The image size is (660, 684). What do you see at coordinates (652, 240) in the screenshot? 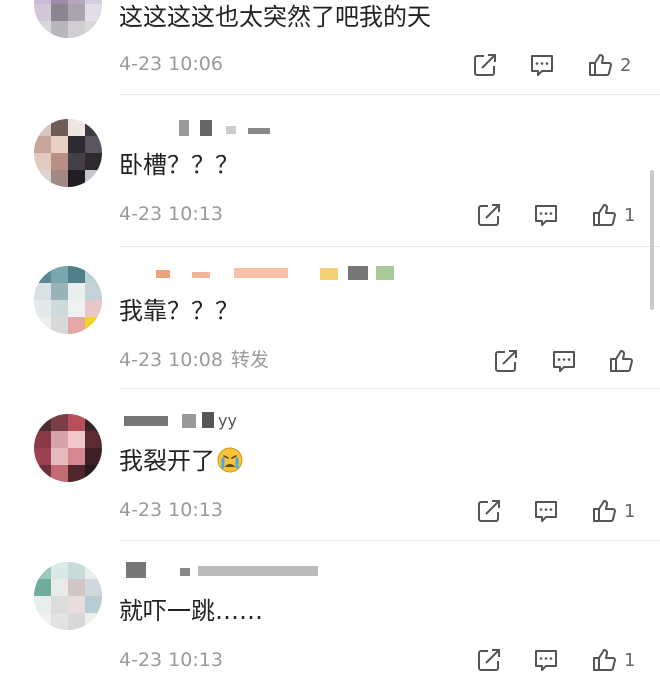
I see `scrollbar` at bounding box center [652, 240].